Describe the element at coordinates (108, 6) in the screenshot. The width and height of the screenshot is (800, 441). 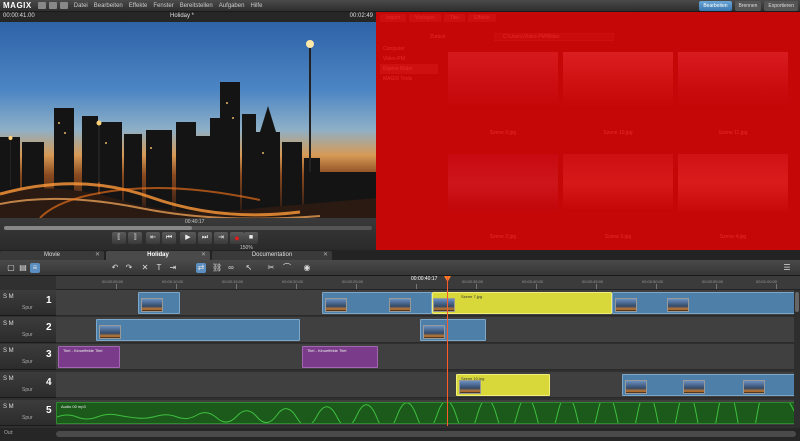
I see `menu-bearbeiten: Bearbeiten` at that location.